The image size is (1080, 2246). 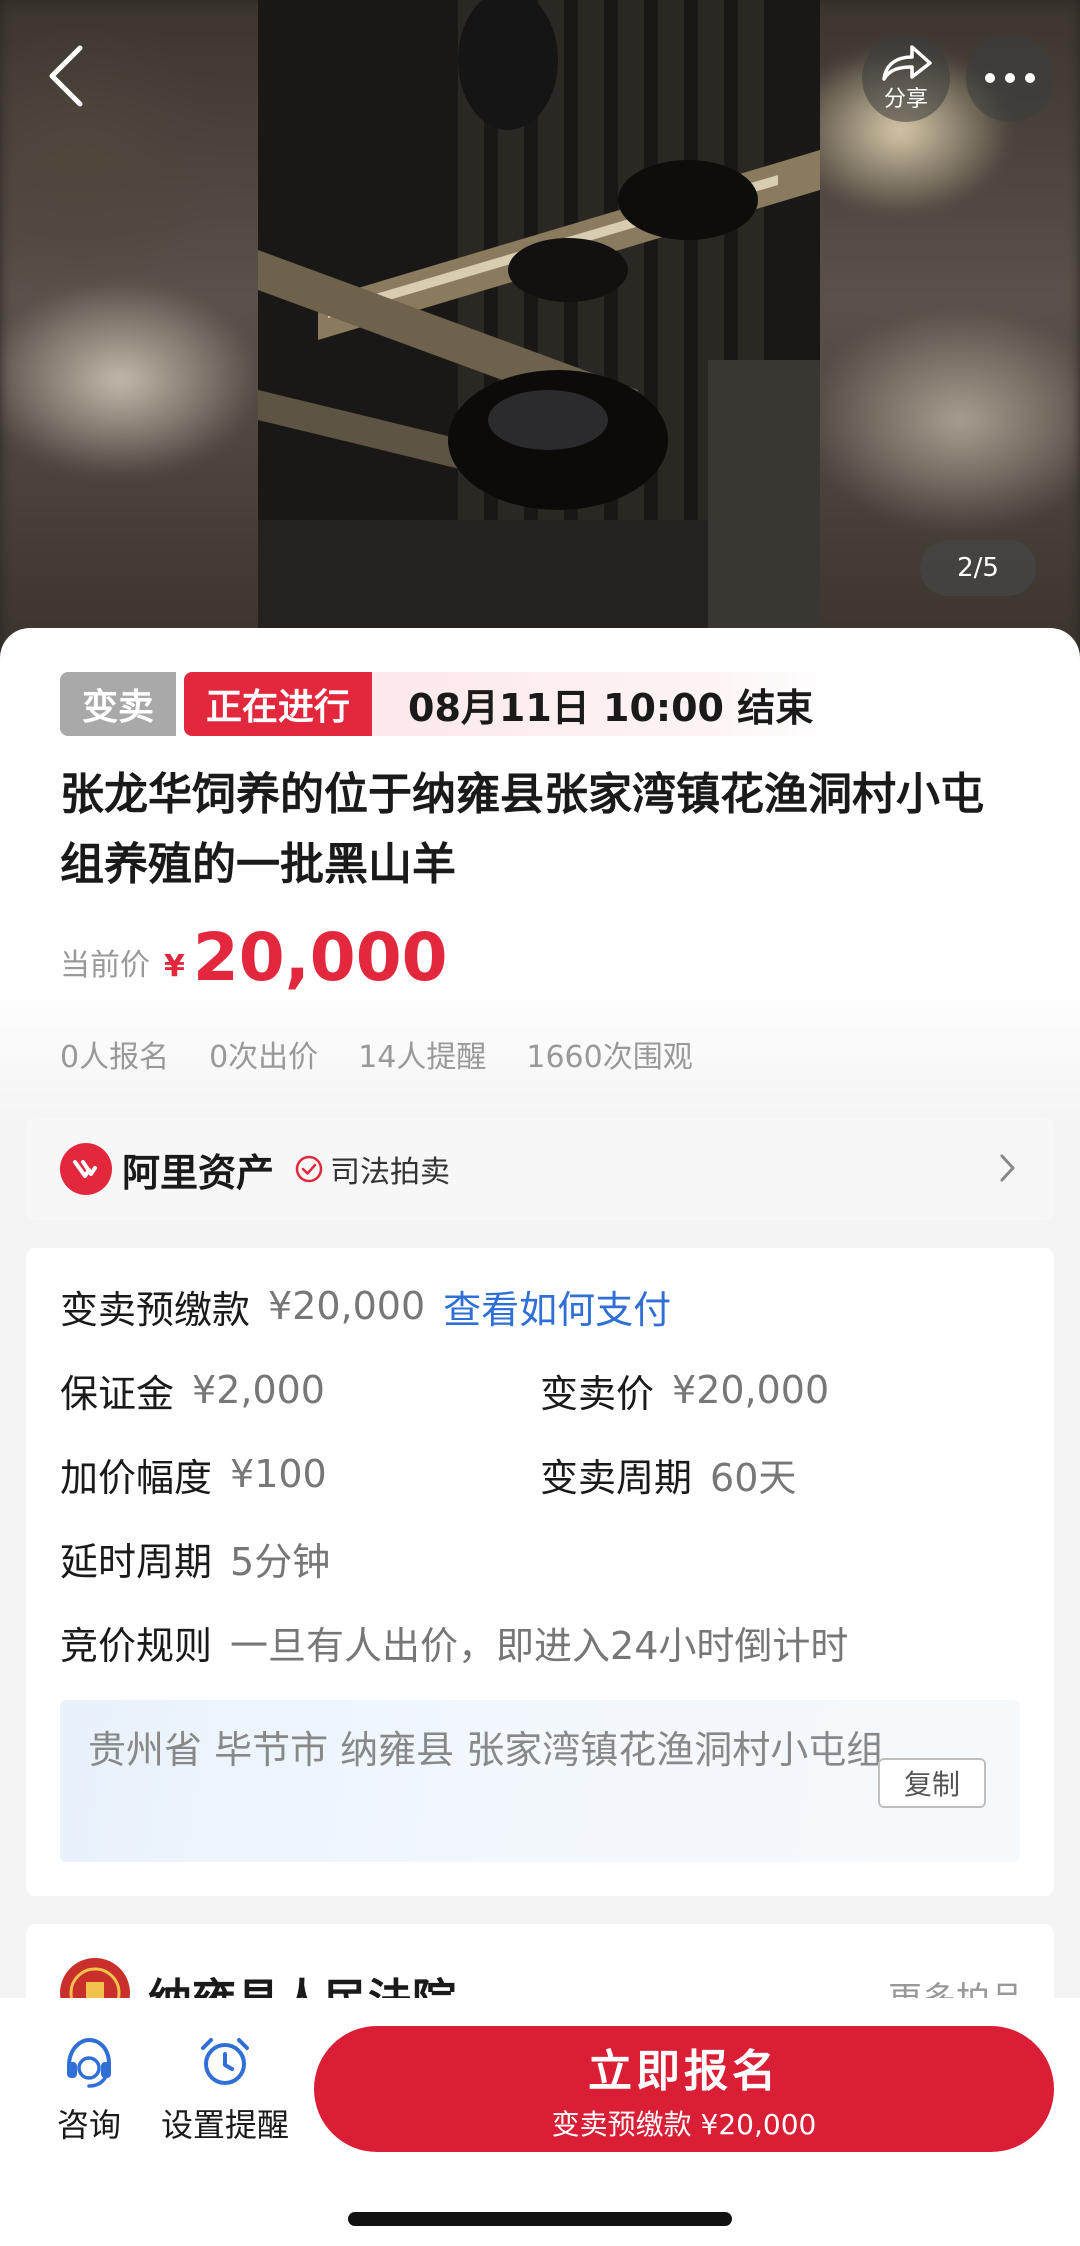 I want to click on consult-button: 咨询, so click(x=89, y=2090).